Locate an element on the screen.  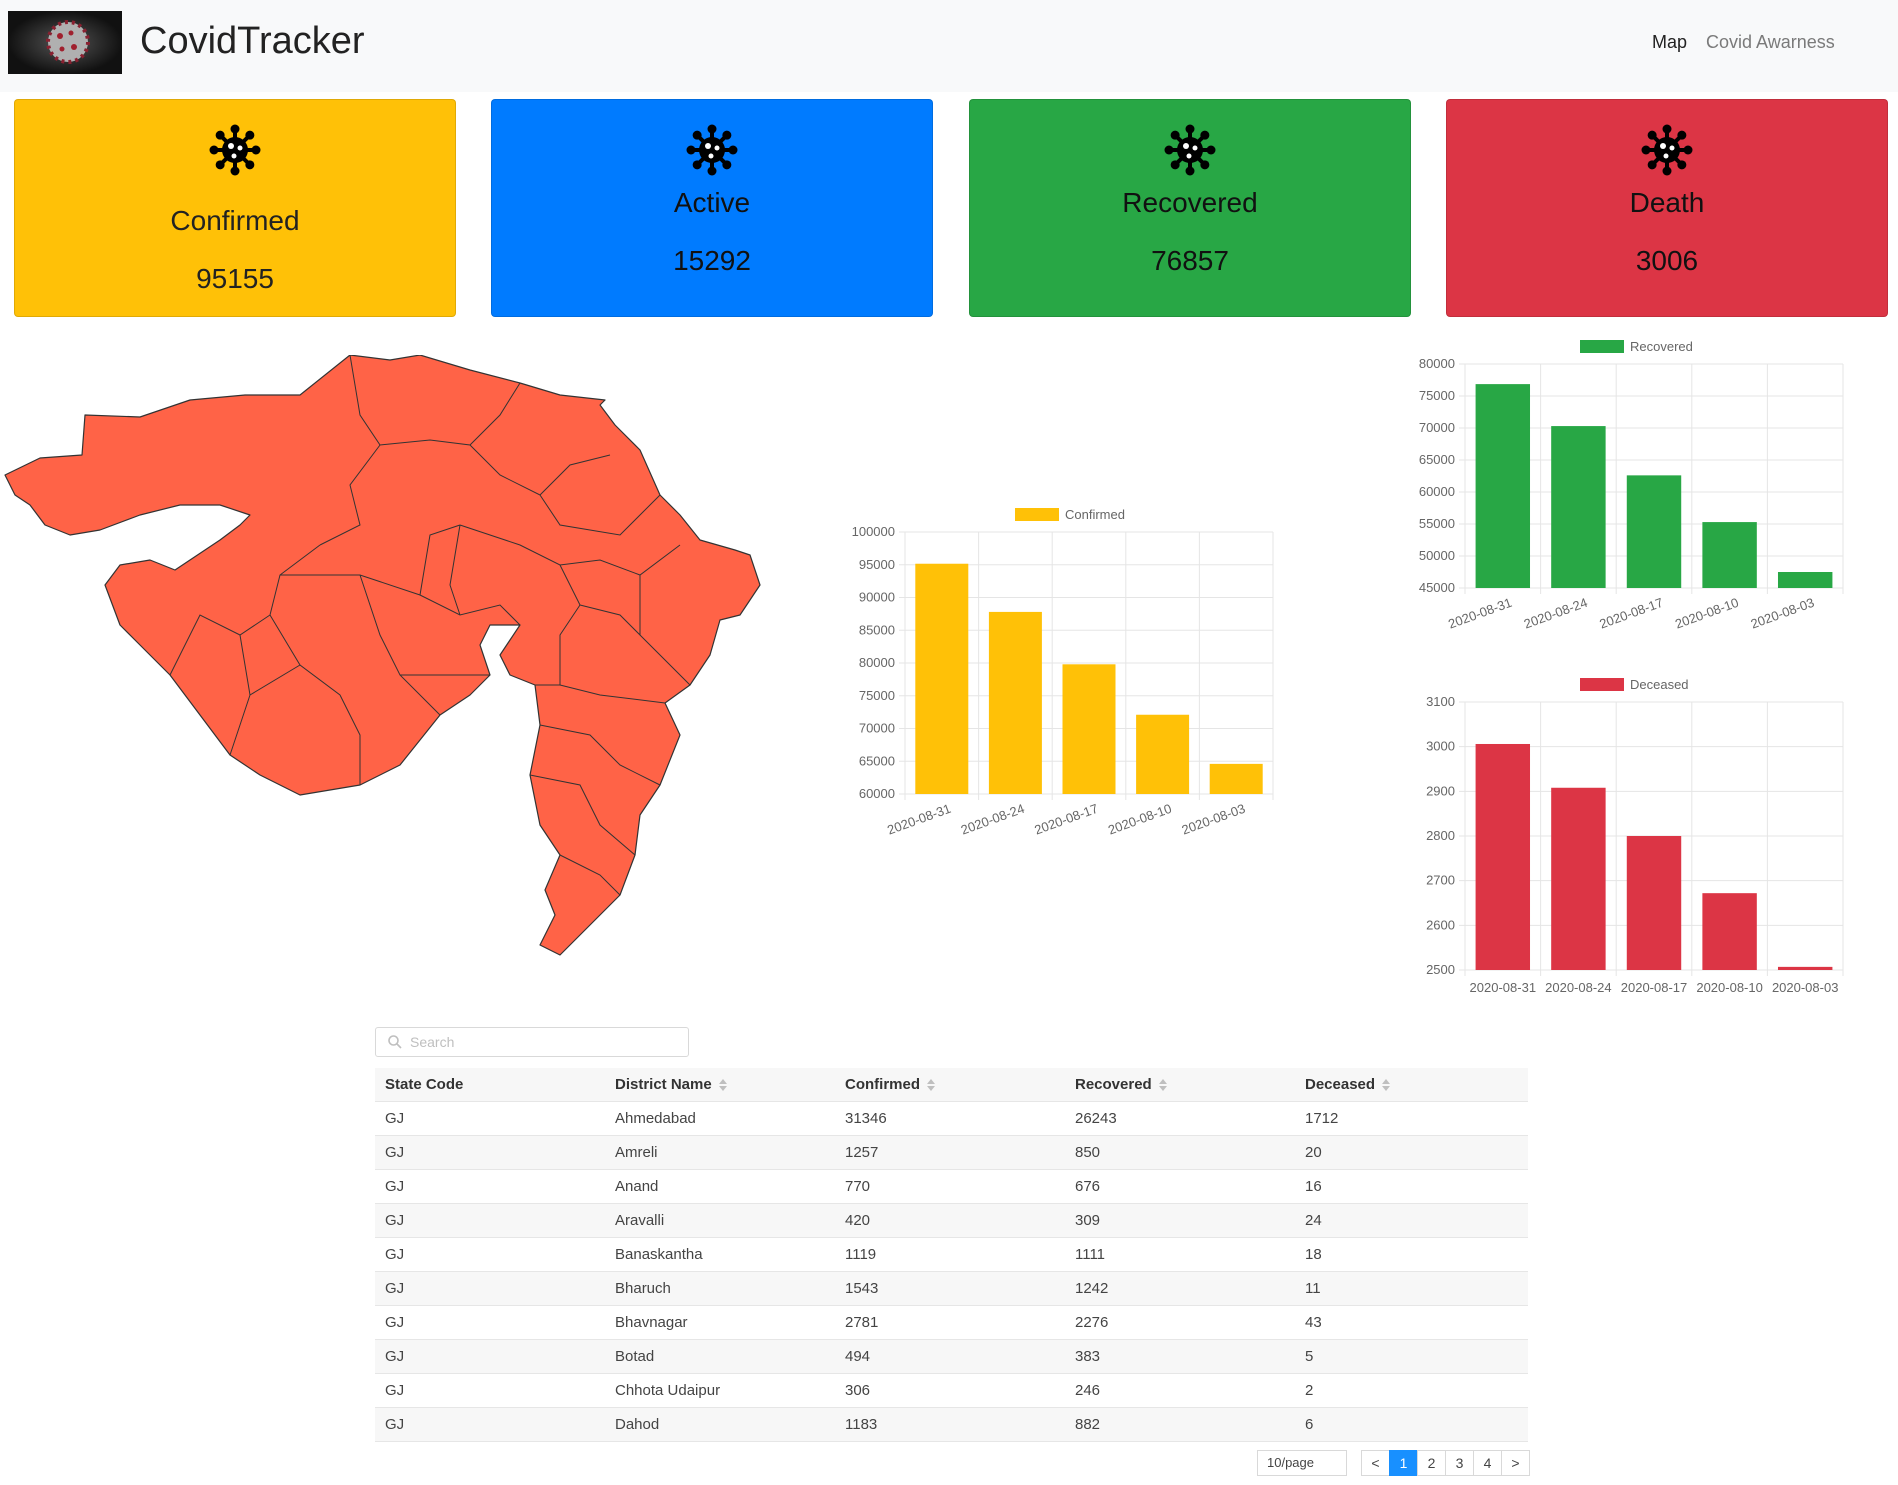
card-value: 76857 is located at coordinates (1190, 260).